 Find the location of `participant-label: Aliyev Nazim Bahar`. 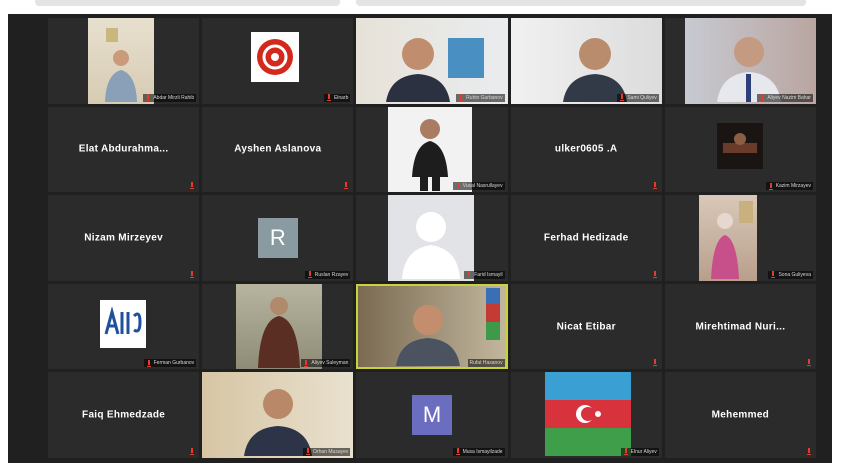

participant-label: Aliyev Nazim Bahar is located at coordinates (785, 97).